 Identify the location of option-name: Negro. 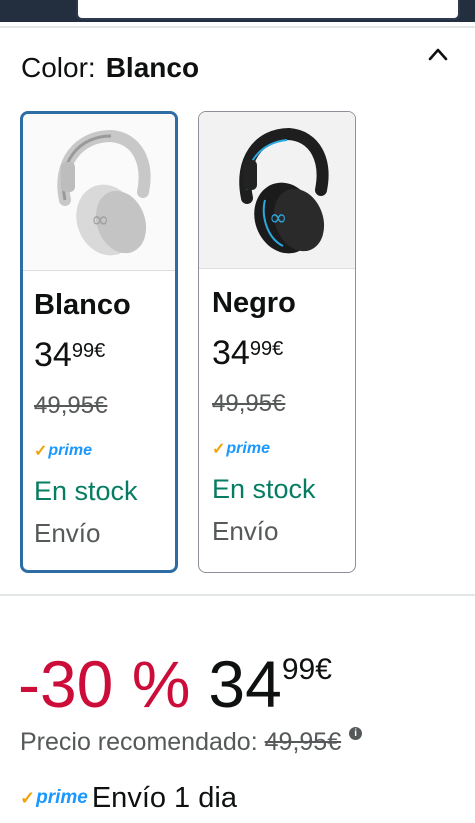
(254, 303).